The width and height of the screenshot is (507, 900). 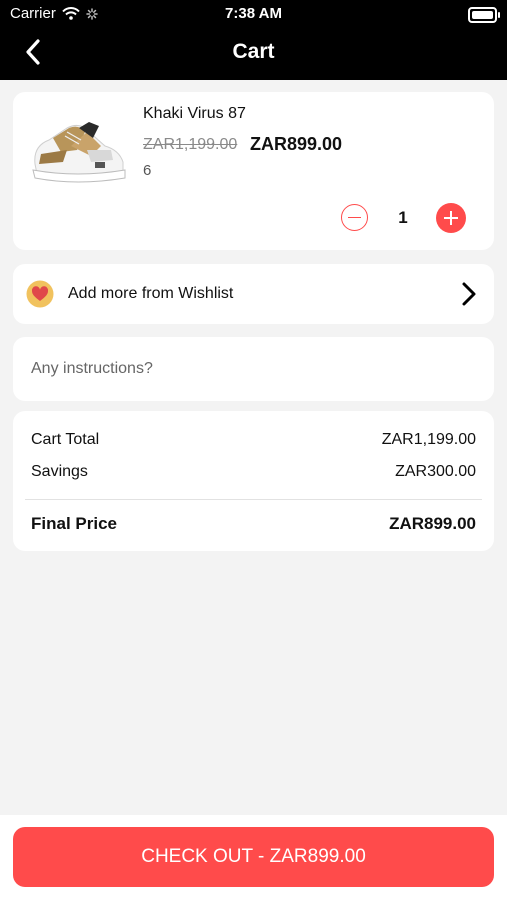 What do you see at coordinates (469, 294) in the screenshot?
I see `chevron-right-icon` at bounding box center [469, 294].